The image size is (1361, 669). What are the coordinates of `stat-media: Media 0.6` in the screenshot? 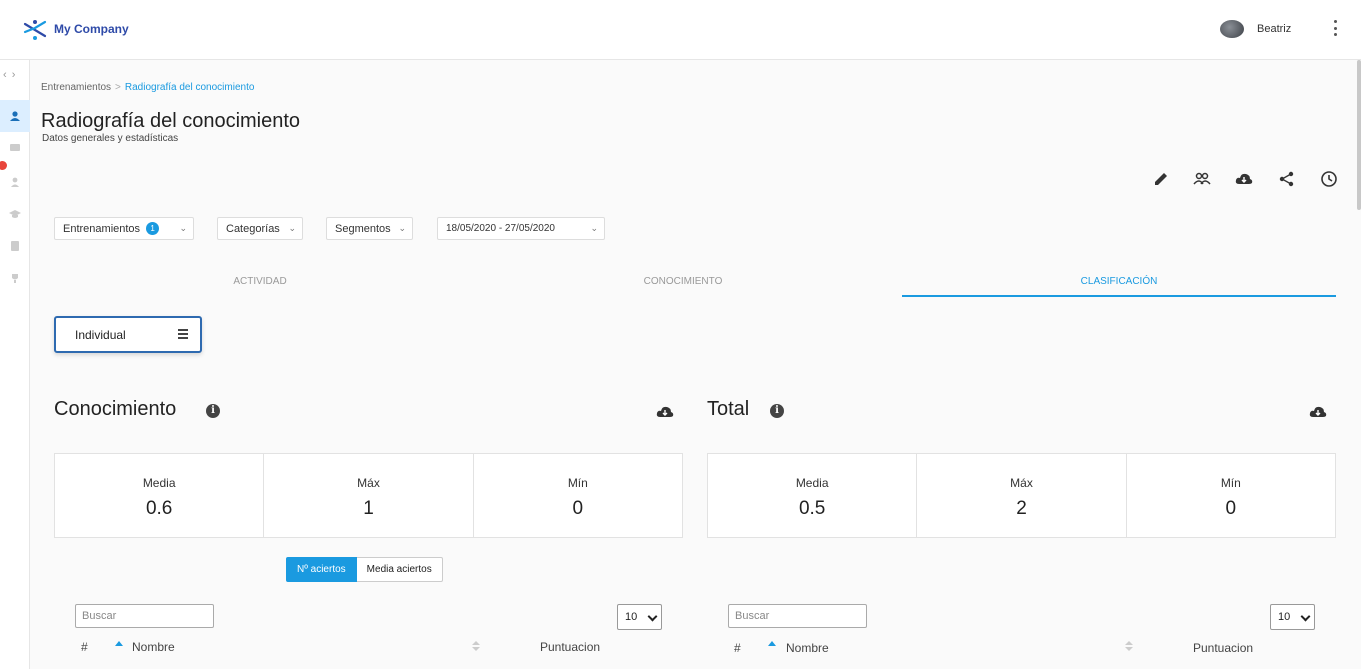 It's located at (160, 495).